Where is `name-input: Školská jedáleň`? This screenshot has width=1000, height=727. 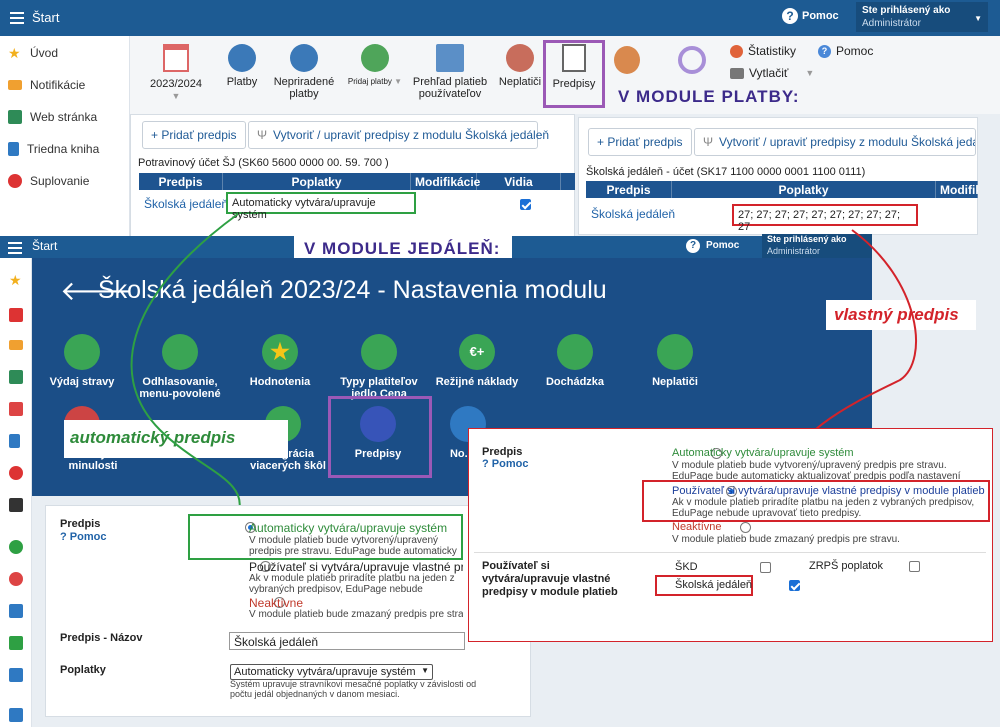
name-input: Školská jedáleň is located at coordinates (347, 641).